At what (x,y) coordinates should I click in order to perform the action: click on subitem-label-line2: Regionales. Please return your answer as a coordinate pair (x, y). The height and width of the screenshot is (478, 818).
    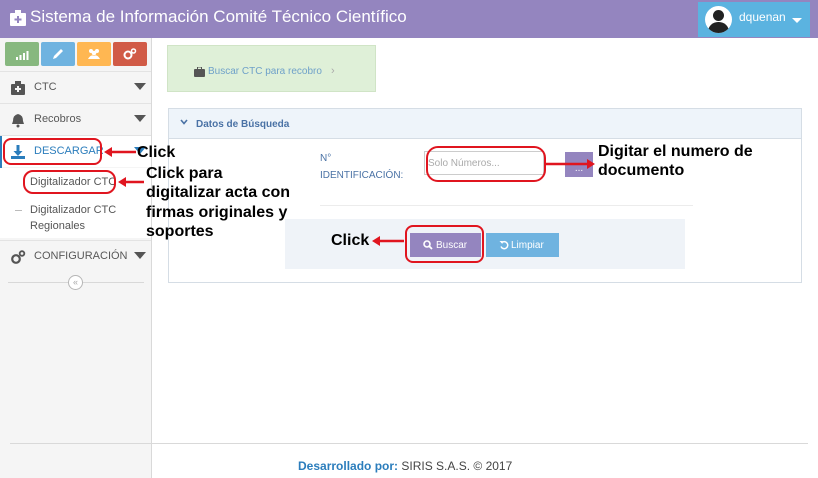
    Looking at the image, I should click on (58, 226).